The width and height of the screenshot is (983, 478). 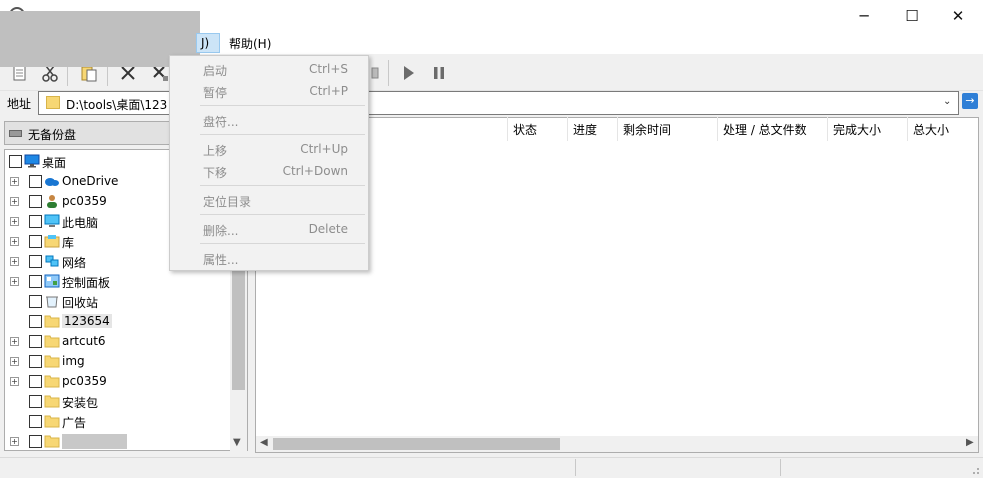 I want to click on address-value: D:\tools\桌面\123, so click(x=117, y=105).